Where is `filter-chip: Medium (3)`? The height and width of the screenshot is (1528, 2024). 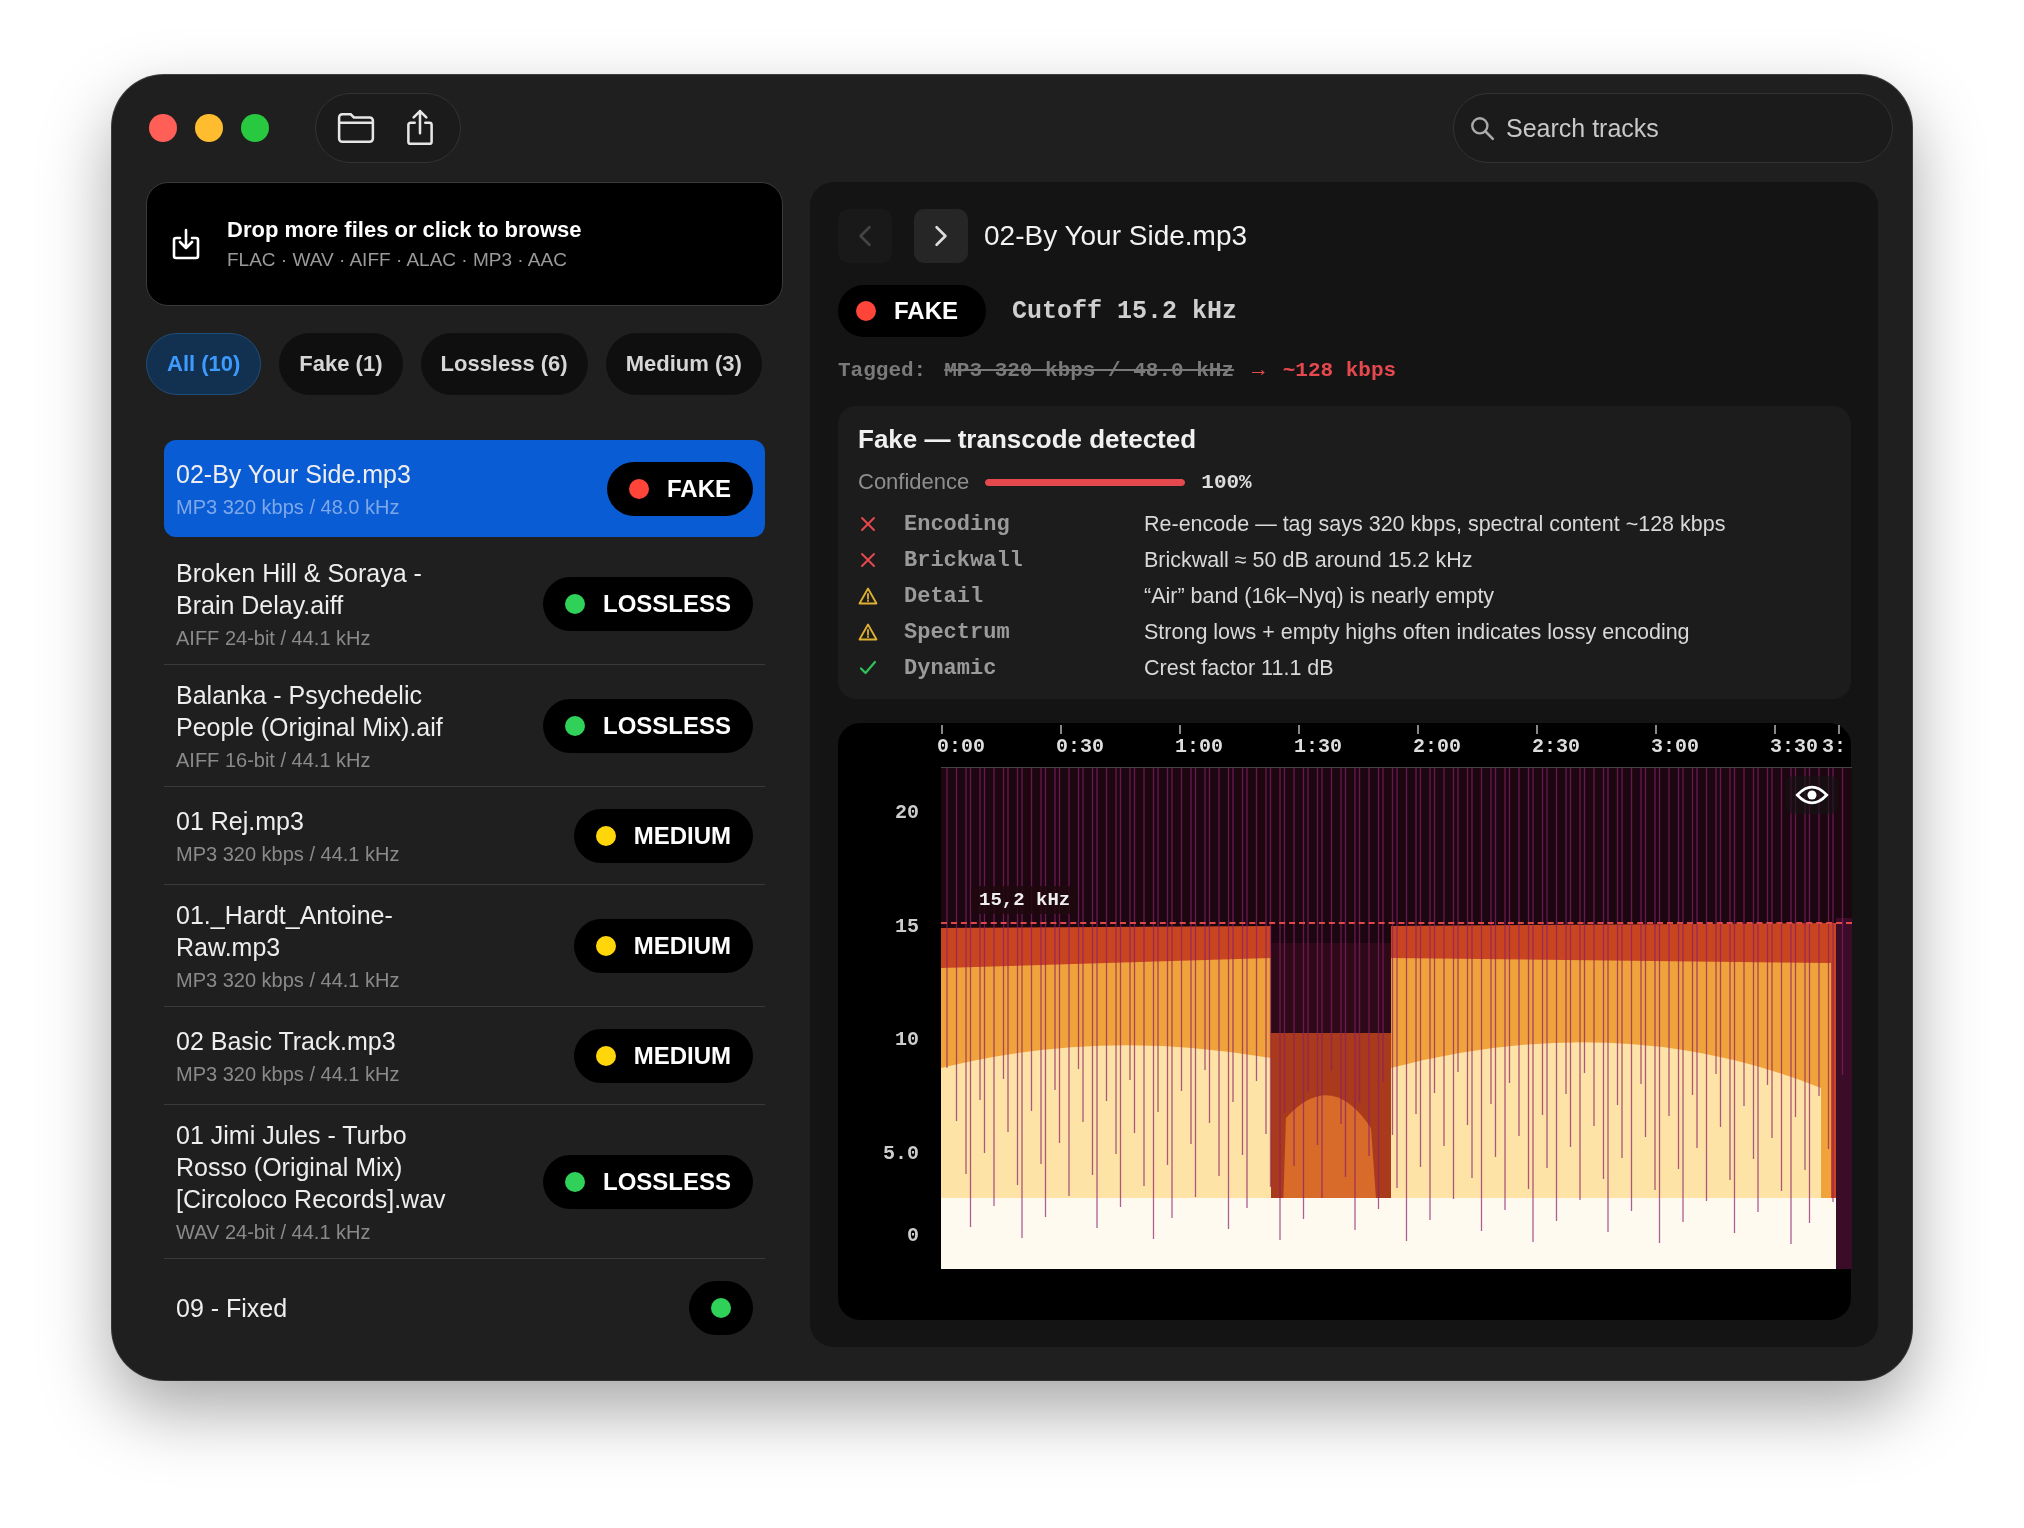 filter-chip: Medium (3) is located at coordinates (683, 364).